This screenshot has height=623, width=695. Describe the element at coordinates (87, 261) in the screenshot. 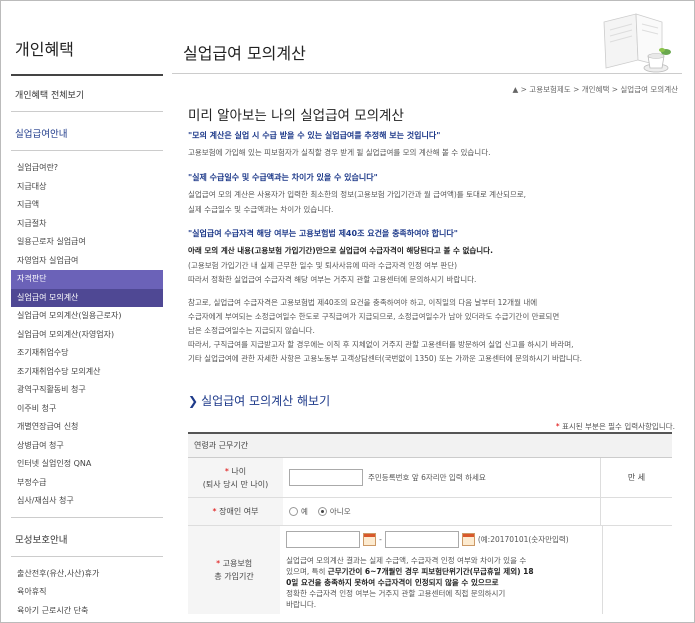

I see `sidebar-item: 자영업자 실업급여` at that location.